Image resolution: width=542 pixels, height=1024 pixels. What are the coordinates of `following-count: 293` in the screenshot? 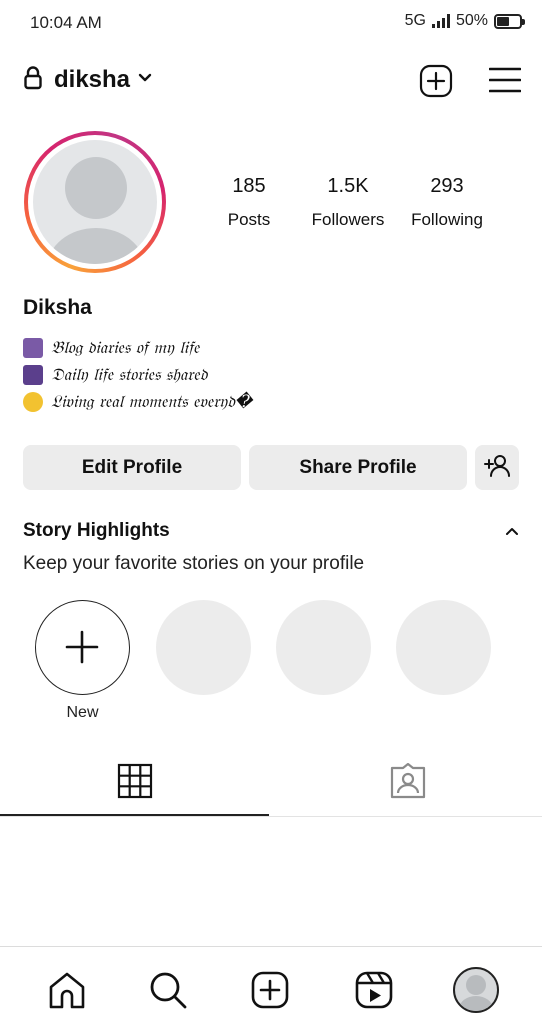 It's located at (447, 186).